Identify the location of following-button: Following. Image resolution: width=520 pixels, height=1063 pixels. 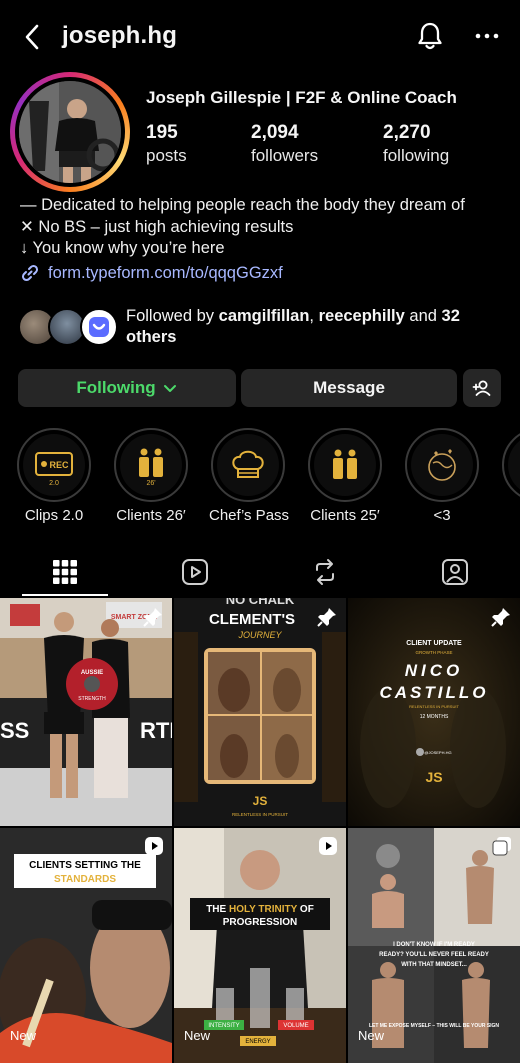
(127, 388).